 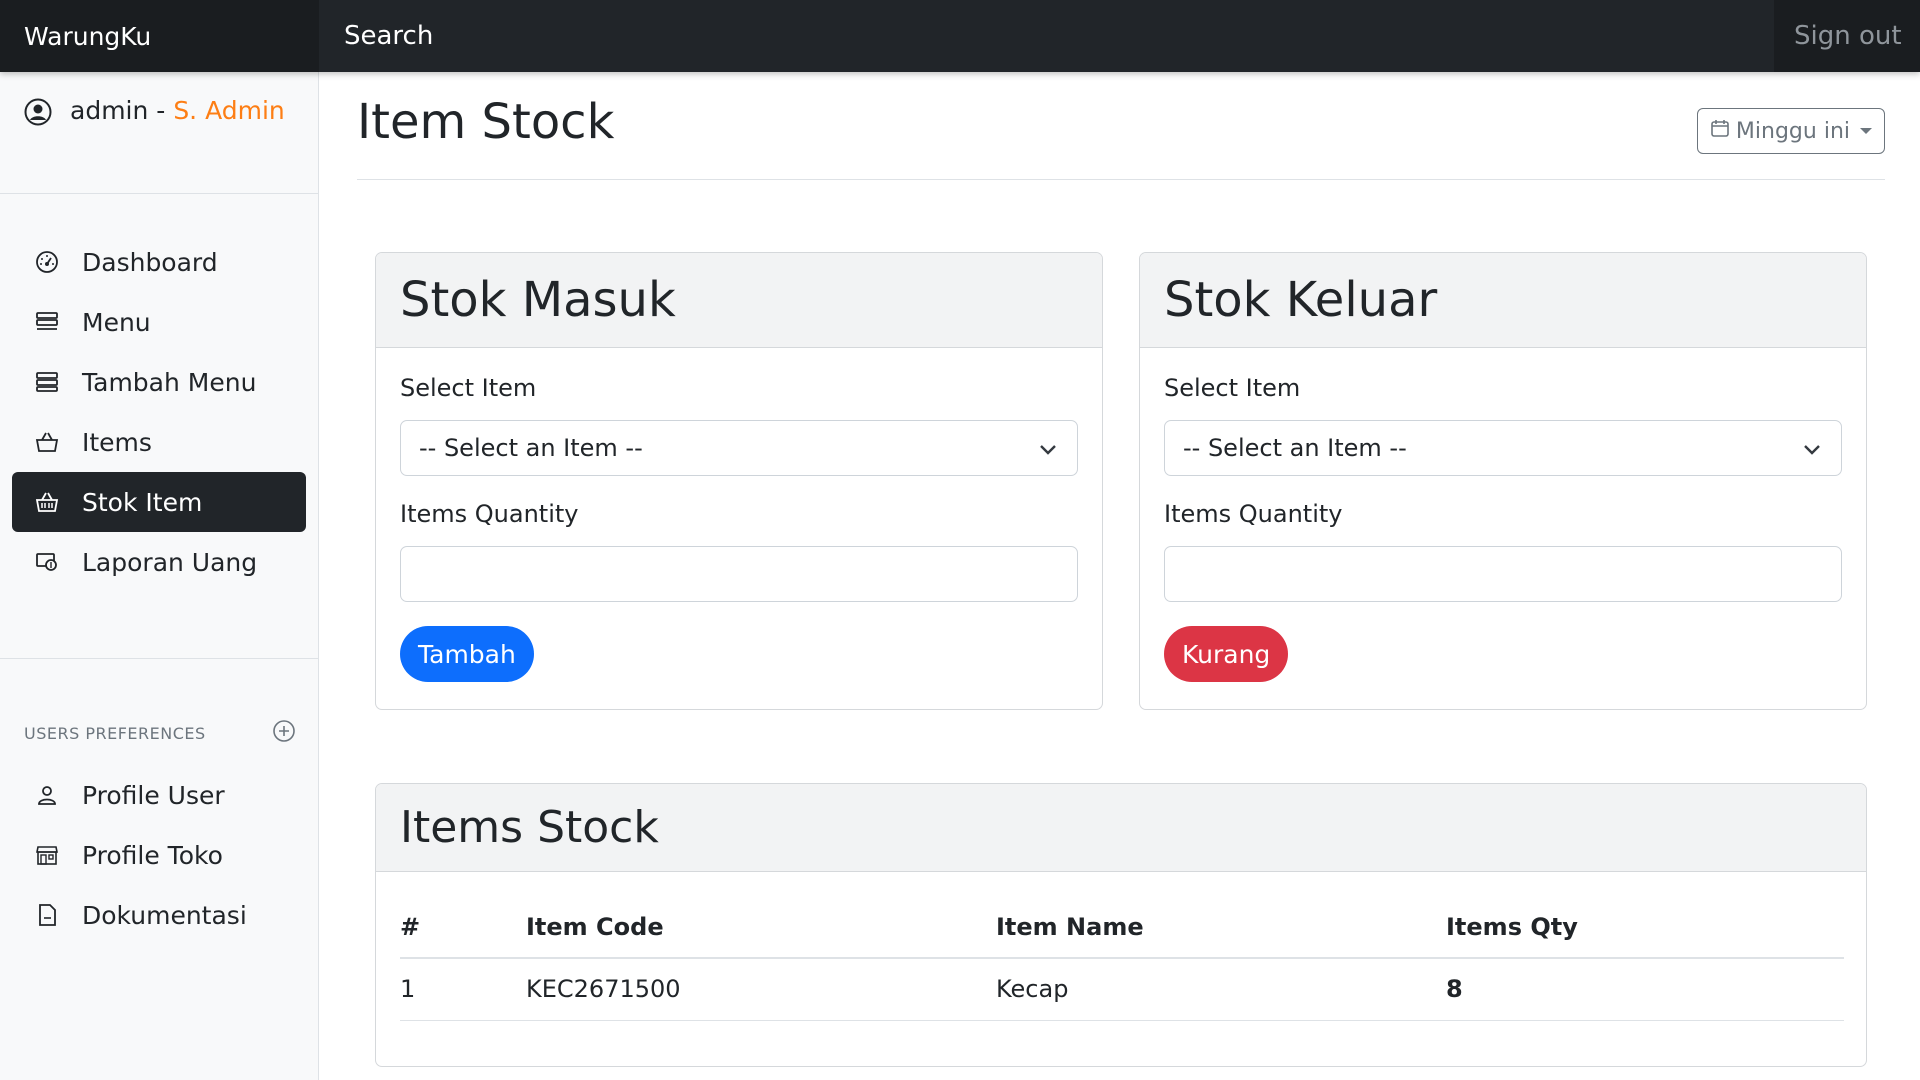 I want to click on document-icon, so click(x=47, y=915).